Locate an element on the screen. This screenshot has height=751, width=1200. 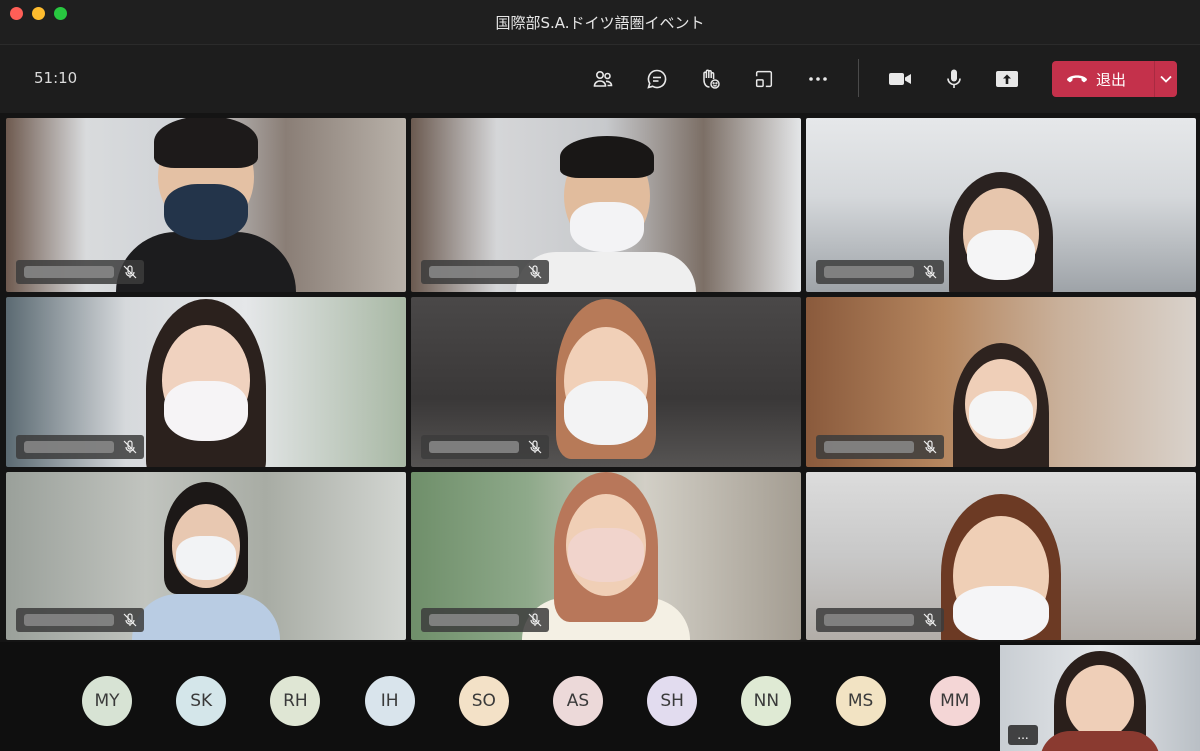
avatar-initials: SH is located at coordinates (672, 701).